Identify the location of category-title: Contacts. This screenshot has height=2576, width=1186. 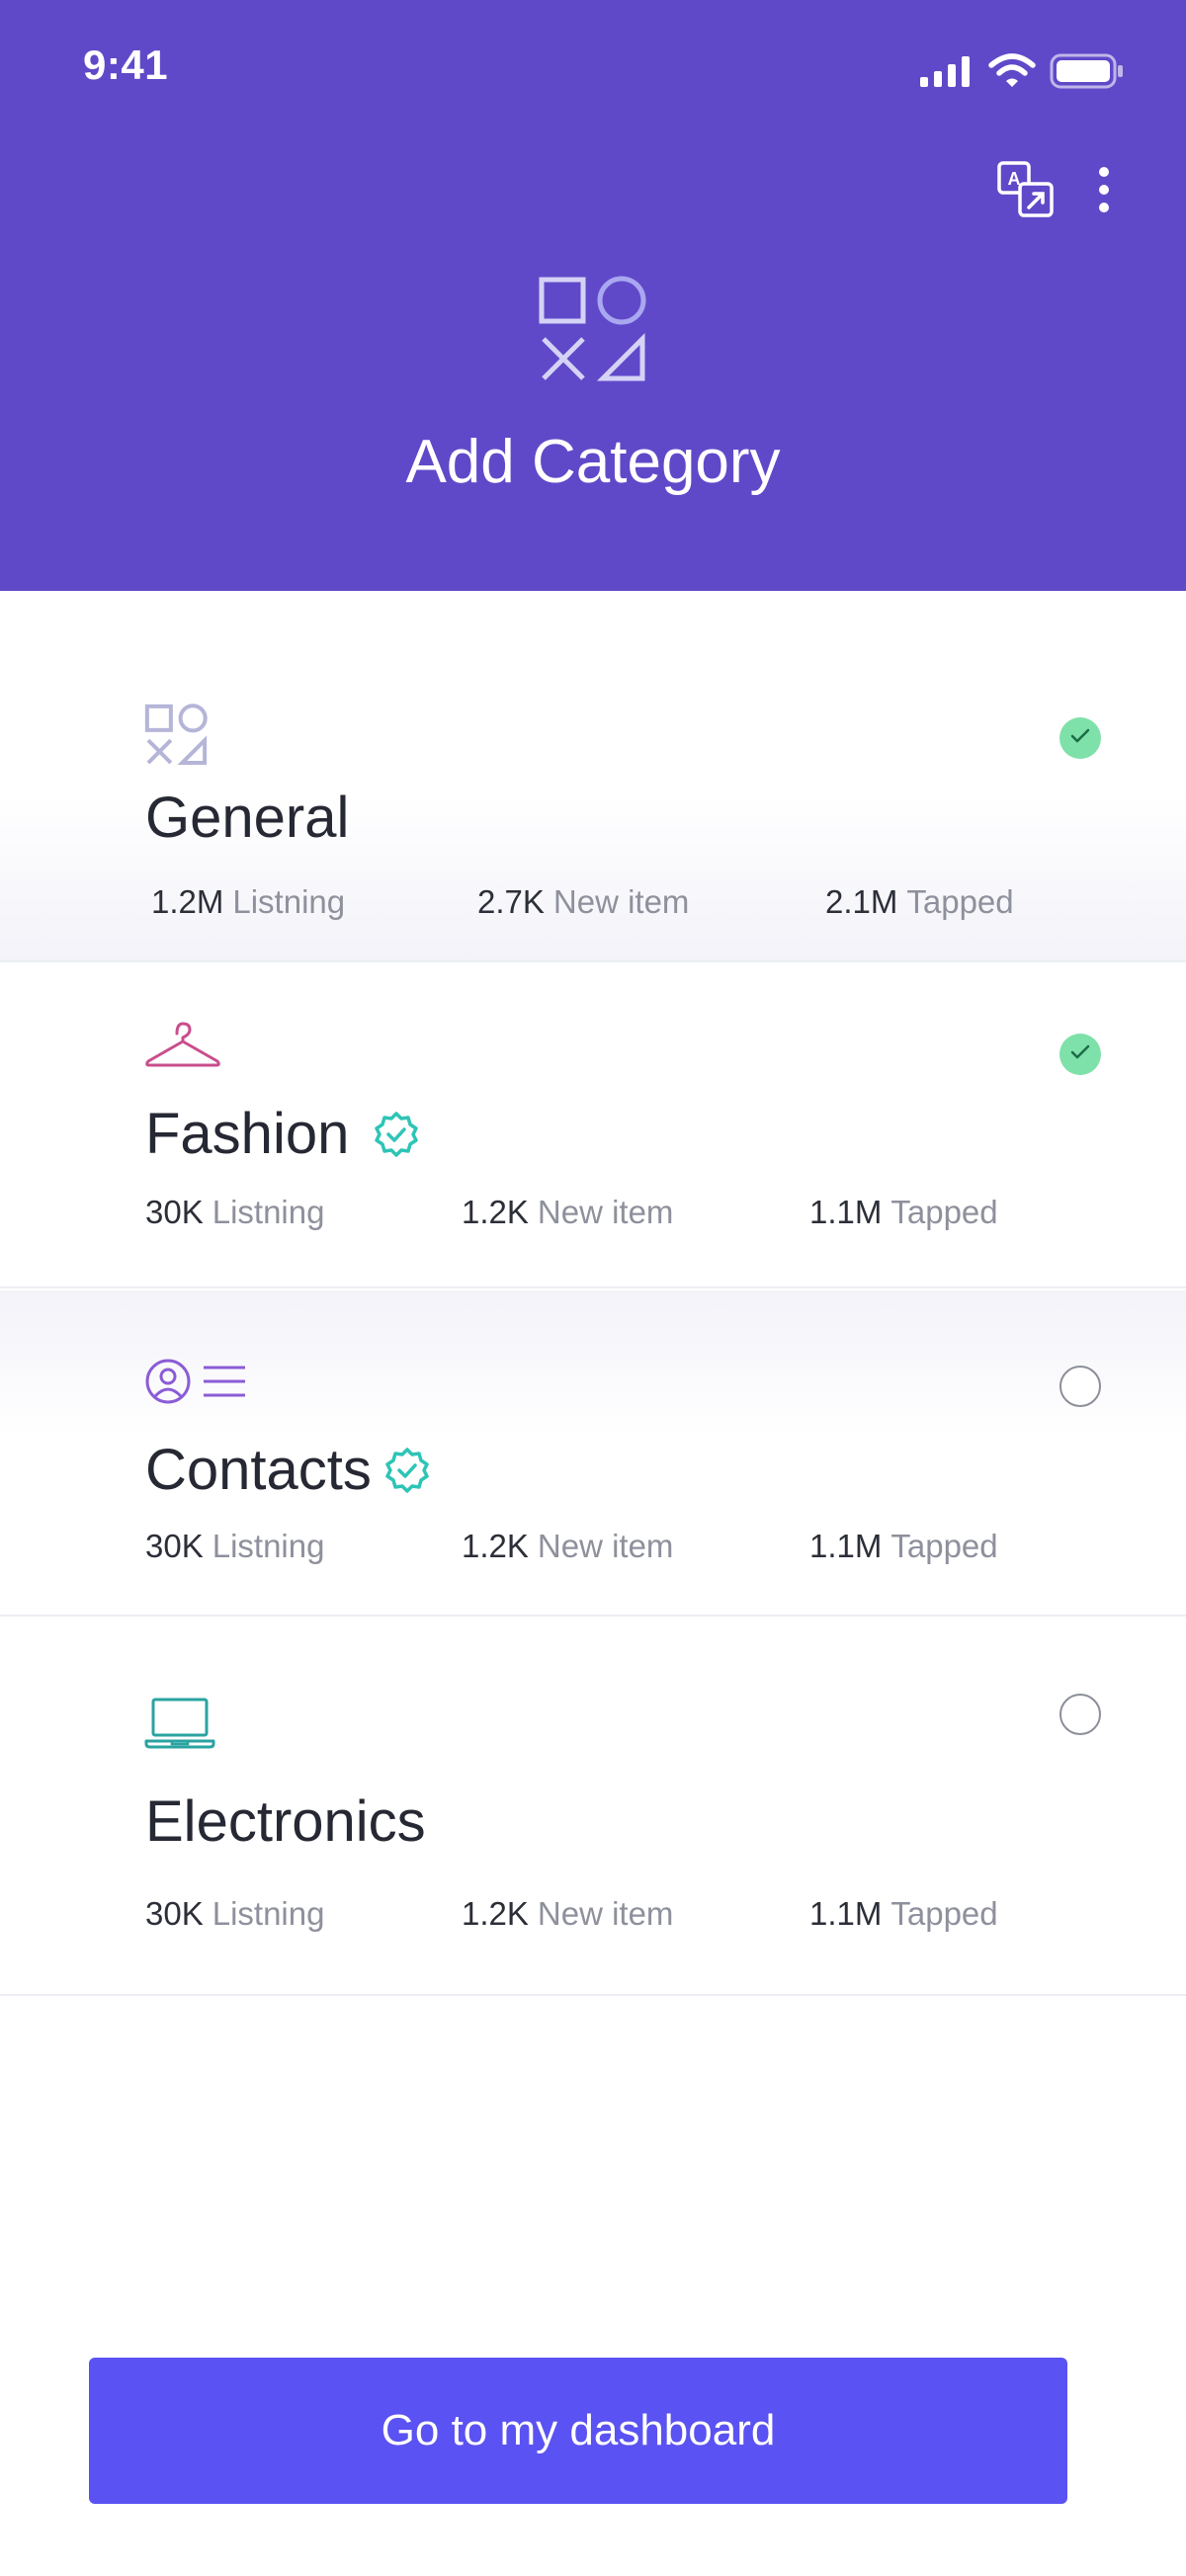
(288, 1470).